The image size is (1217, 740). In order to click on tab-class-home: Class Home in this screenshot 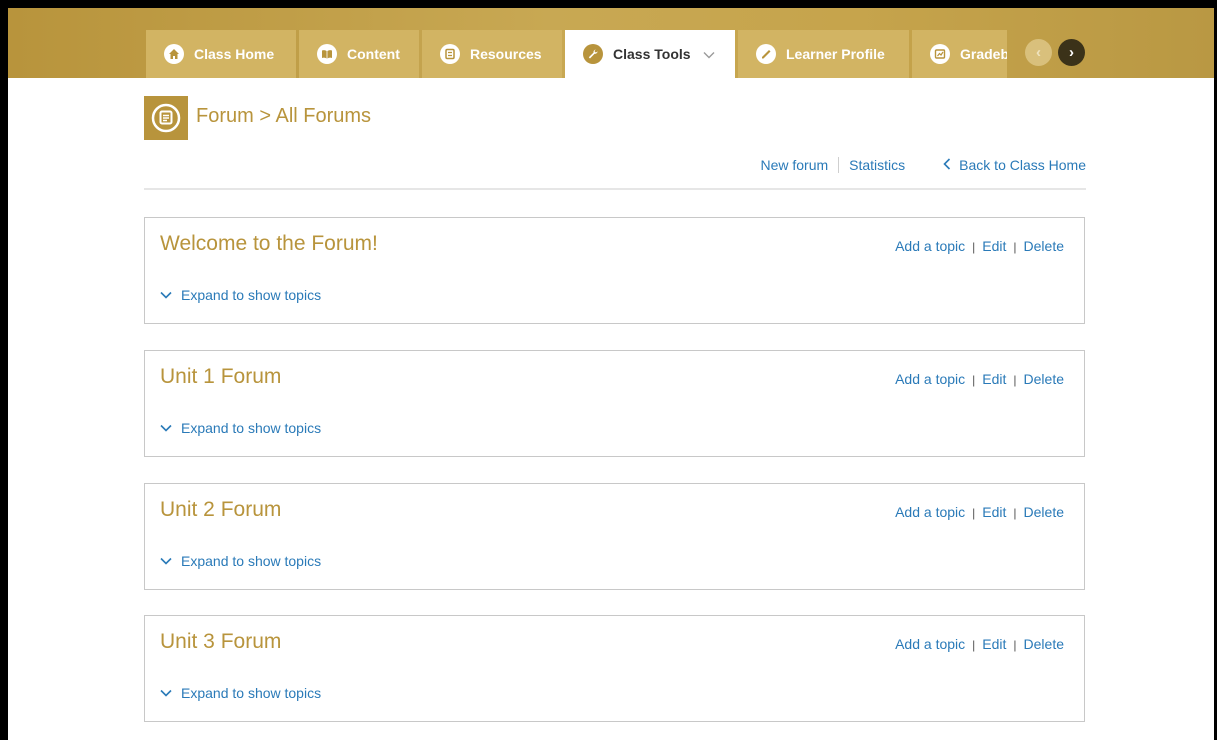, I will do `click(221, 54)`.